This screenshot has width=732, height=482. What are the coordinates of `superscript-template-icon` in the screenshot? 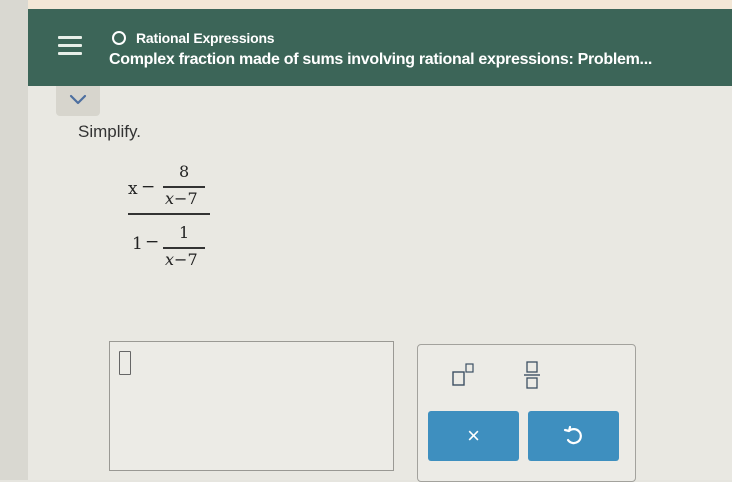 It's located at (463, 374).